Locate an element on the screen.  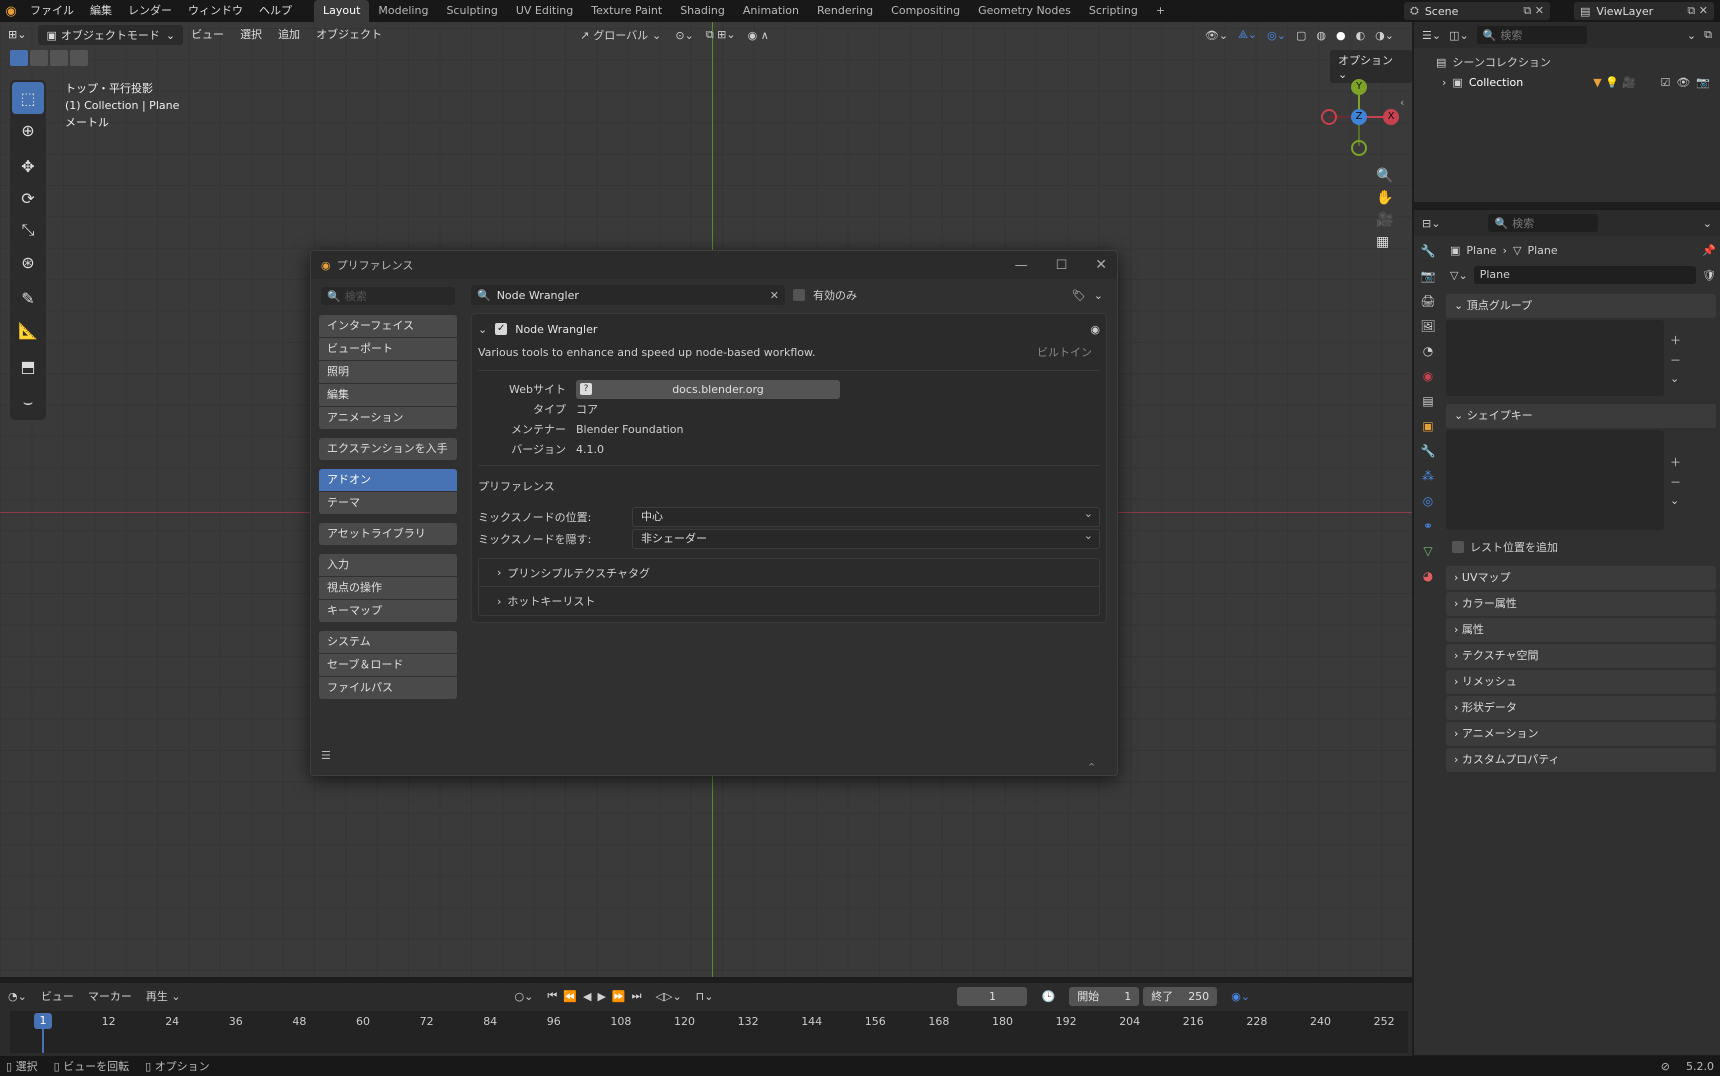
pin-icon: 📌 is located at coordinates (1709, 250).